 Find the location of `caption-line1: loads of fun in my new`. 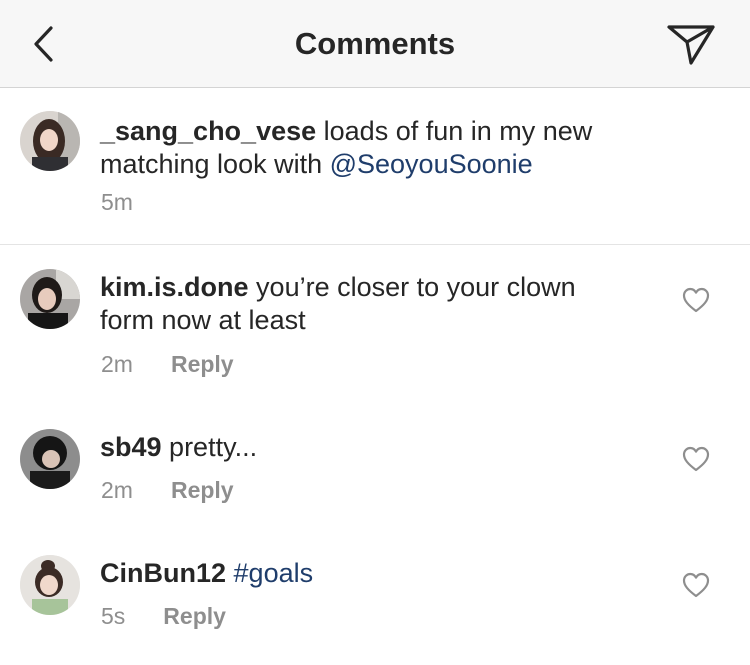

caption-line1: loads of fun in my new is located at coordinates (454, 131).